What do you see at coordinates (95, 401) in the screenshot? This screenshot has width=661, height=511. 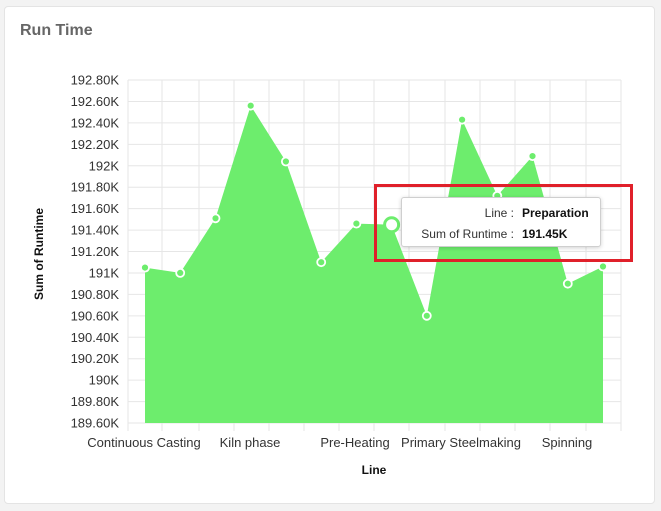 I see `y-tick-label: 189.80K` at bounding box center [95, 401].